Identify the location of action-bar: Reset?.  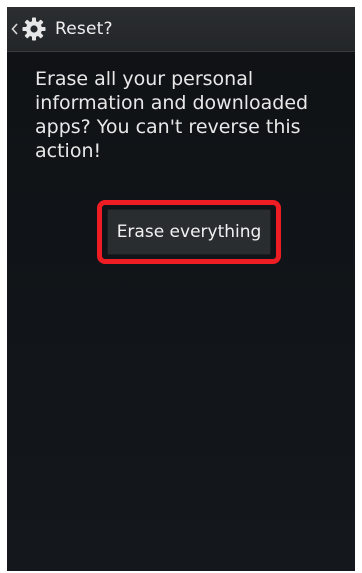
(181, 29).